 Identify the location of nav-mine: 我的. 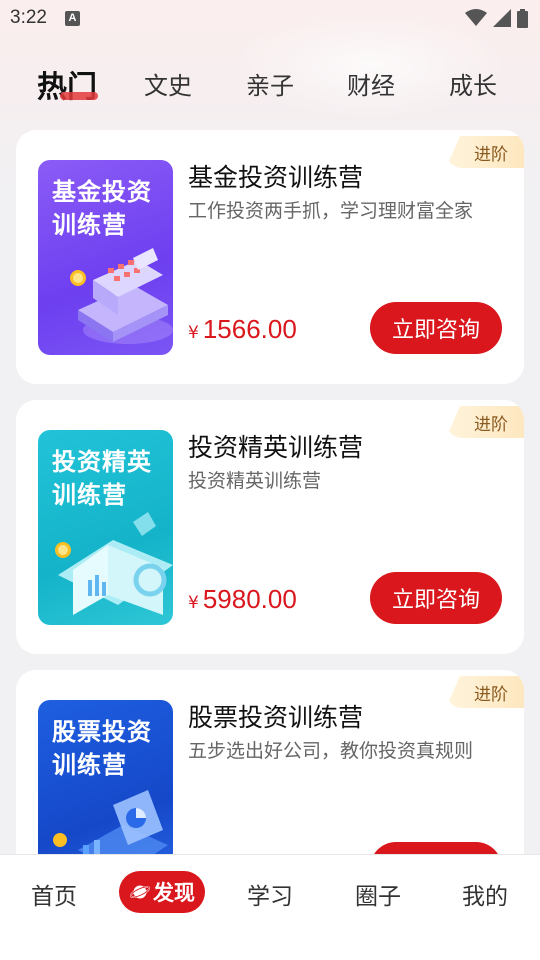
(485, 894).